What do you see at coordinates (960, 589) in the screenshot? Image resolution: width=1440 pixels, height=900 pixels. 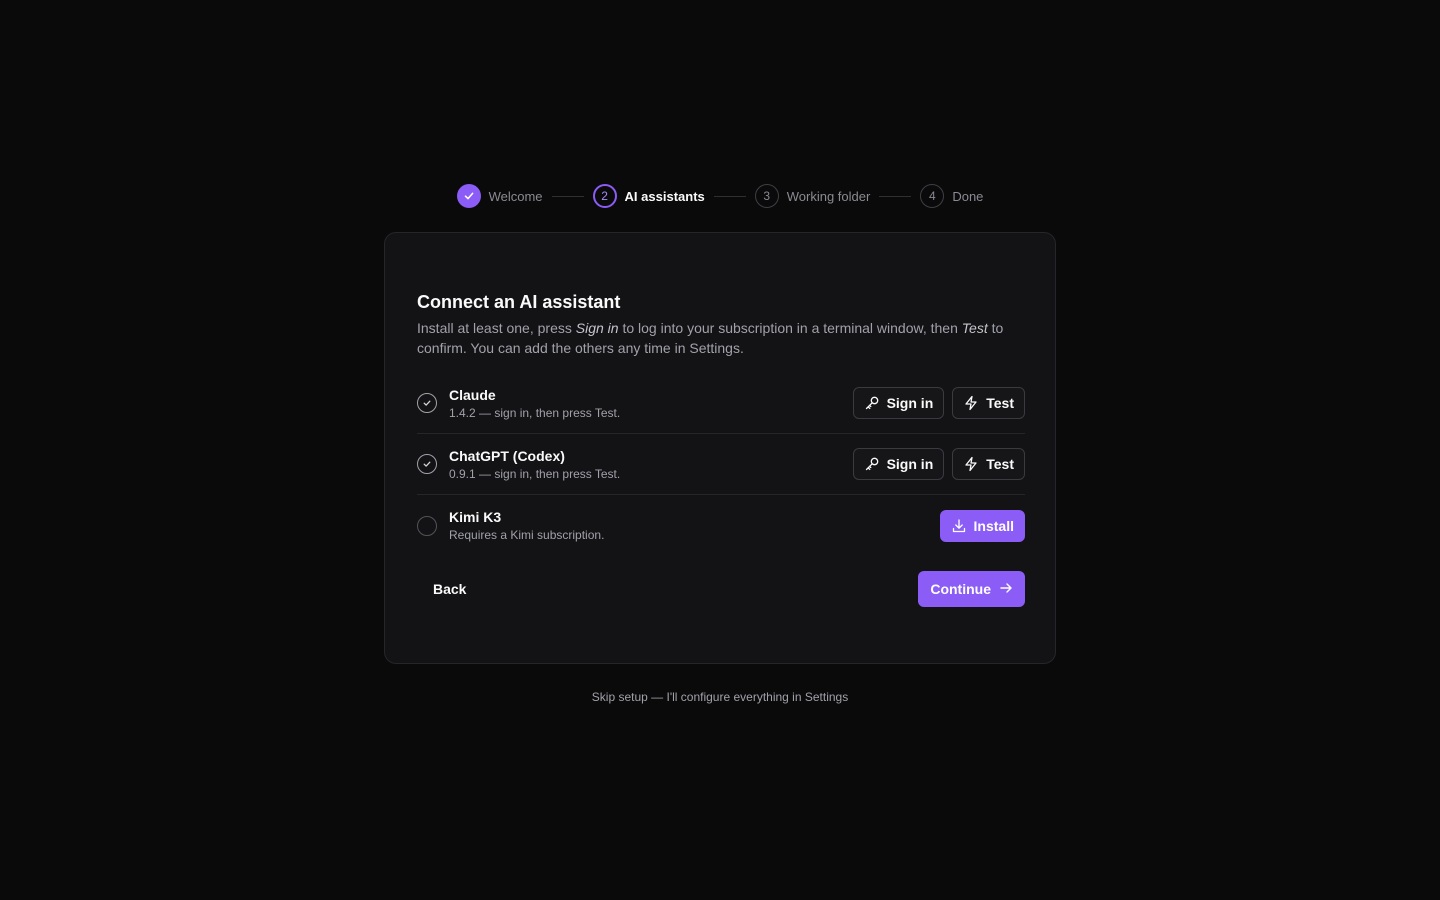 I see `continue-label: Continue` at bounding box center [960, 589].